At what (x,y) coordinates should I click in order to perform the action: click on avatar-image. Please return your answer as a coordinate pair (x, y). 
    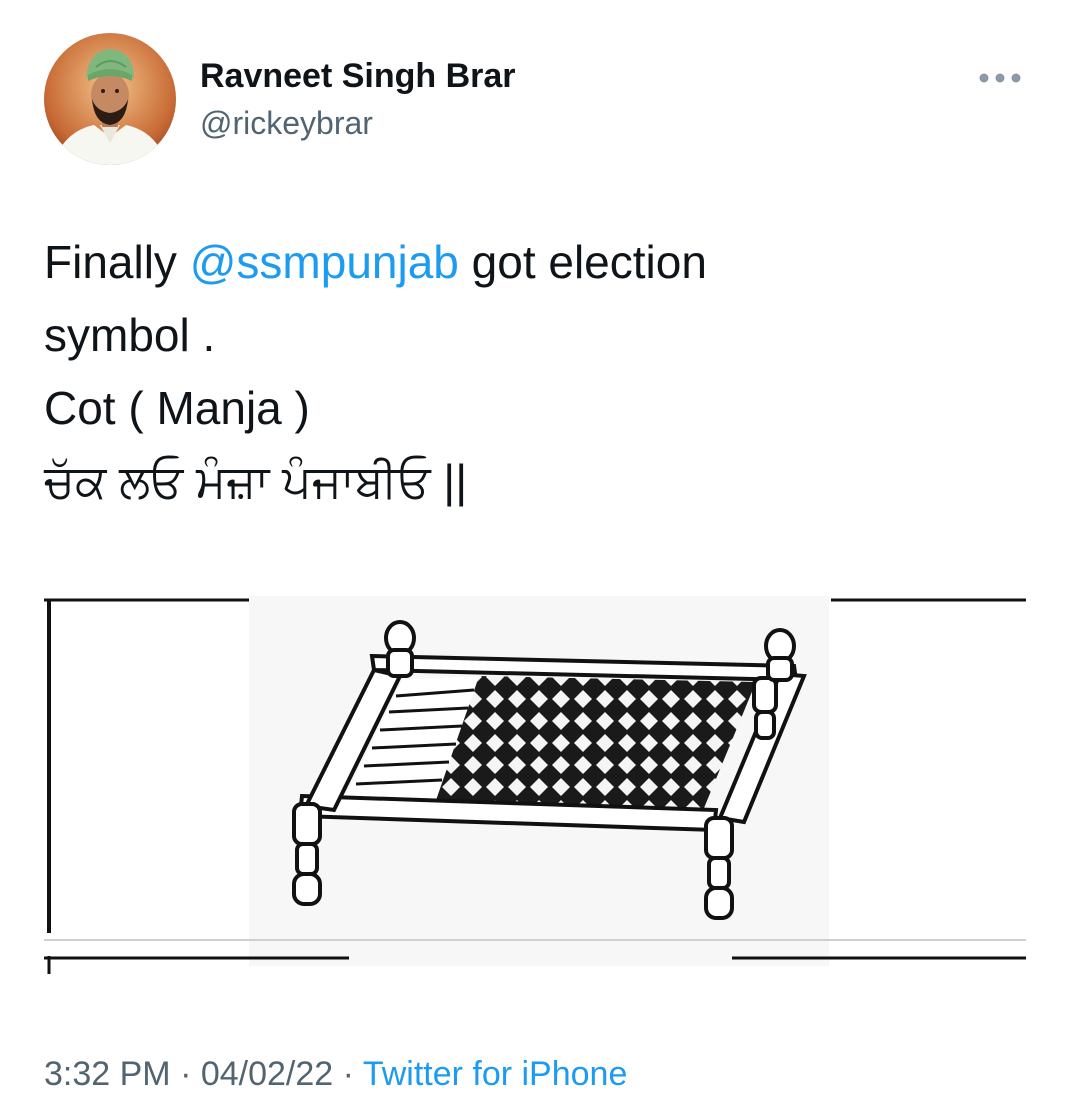
    Looking at the image, I should click on (110, 99).